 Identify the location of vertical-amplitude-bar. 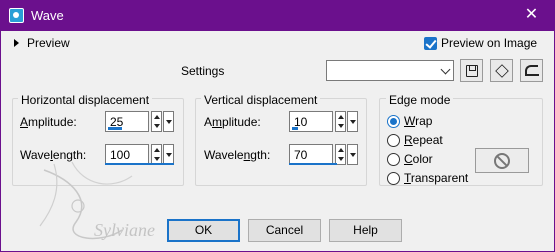
(295, 128).